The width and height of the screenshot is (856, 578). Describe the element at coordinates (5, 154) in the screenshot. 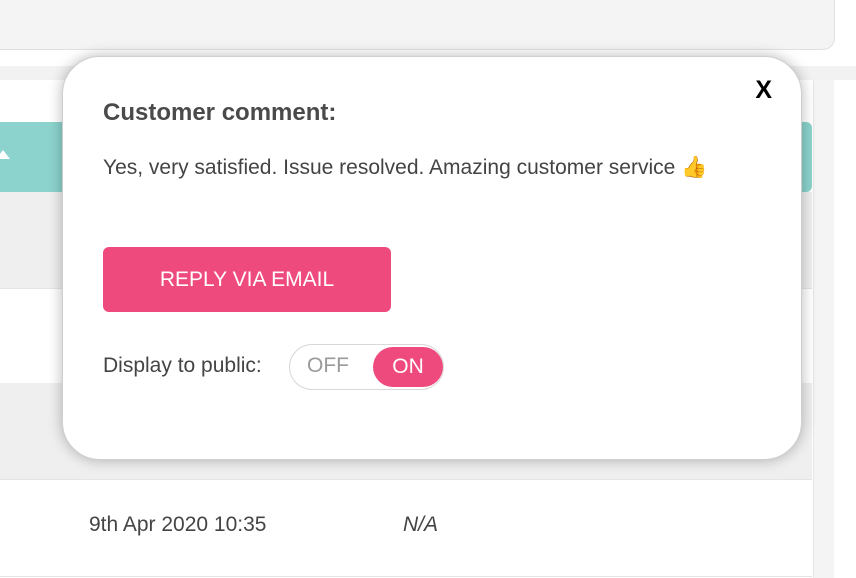

I see `sort-ascending-icon` at that location.